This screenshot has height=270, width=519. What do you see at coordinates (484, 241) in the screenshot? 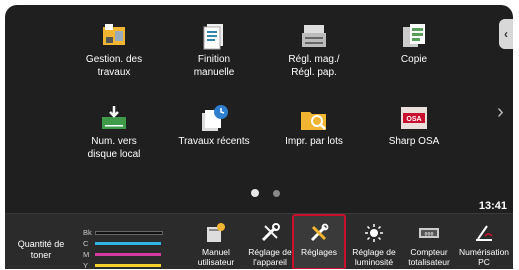
I see `dock-pc-scan: Numérisation PC` at bounding box center [484, 241].